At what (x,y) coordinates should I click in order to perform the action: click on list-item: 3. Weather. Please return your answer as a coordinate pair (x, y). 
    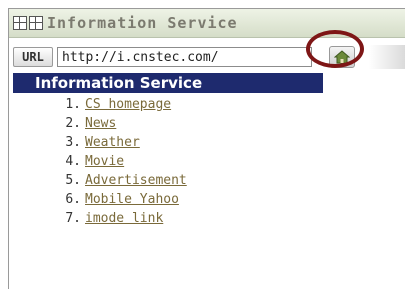
    Looking at the image, I should click on (118, 142).